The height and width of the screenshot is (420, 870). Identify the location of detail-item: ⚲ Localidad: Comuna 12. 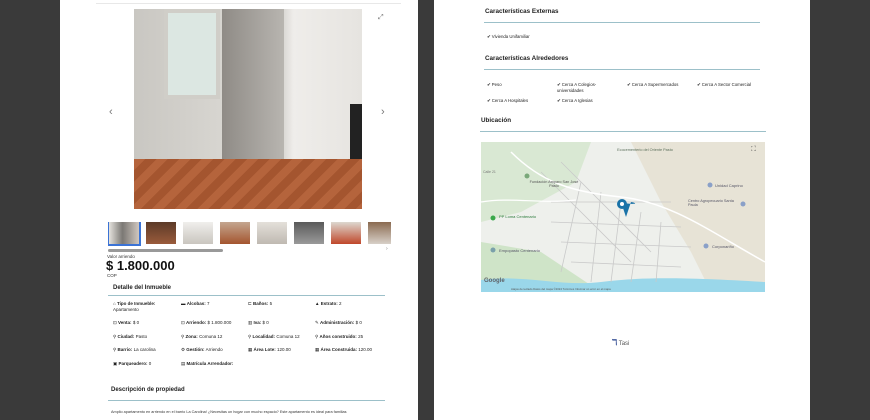
(281, 337).